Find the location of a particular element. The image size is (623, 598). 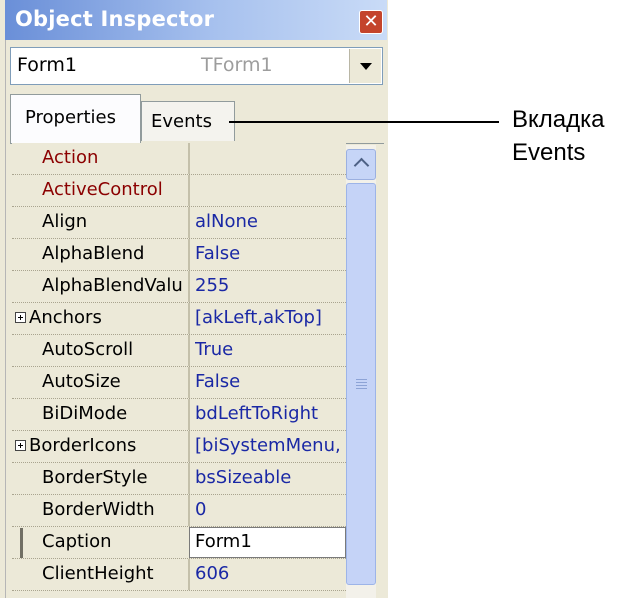

callout-pointer-line is located at coordinates (364, 122).